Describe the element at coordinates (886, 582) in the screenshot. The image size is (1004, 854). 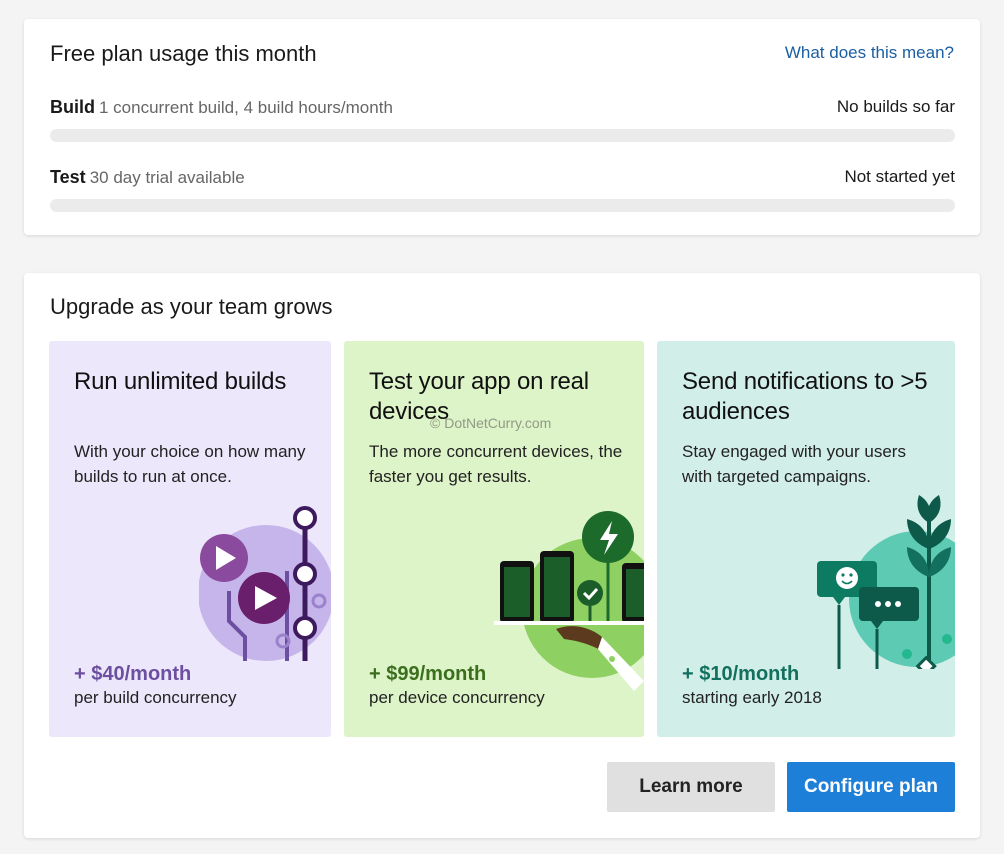
I see `notification-chat-illustration-icon` at that location.